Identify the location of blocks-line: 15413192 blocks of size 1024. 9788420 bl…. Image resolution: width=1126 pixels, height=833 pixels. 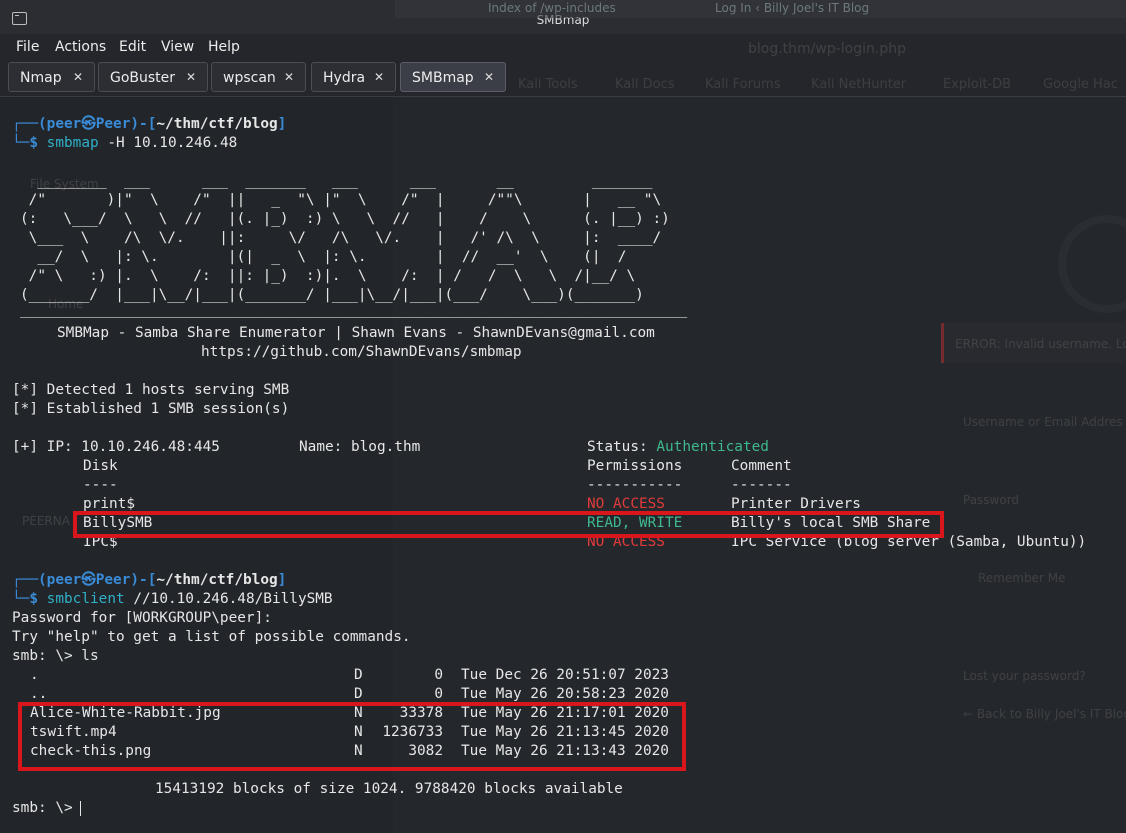
(389, 789).